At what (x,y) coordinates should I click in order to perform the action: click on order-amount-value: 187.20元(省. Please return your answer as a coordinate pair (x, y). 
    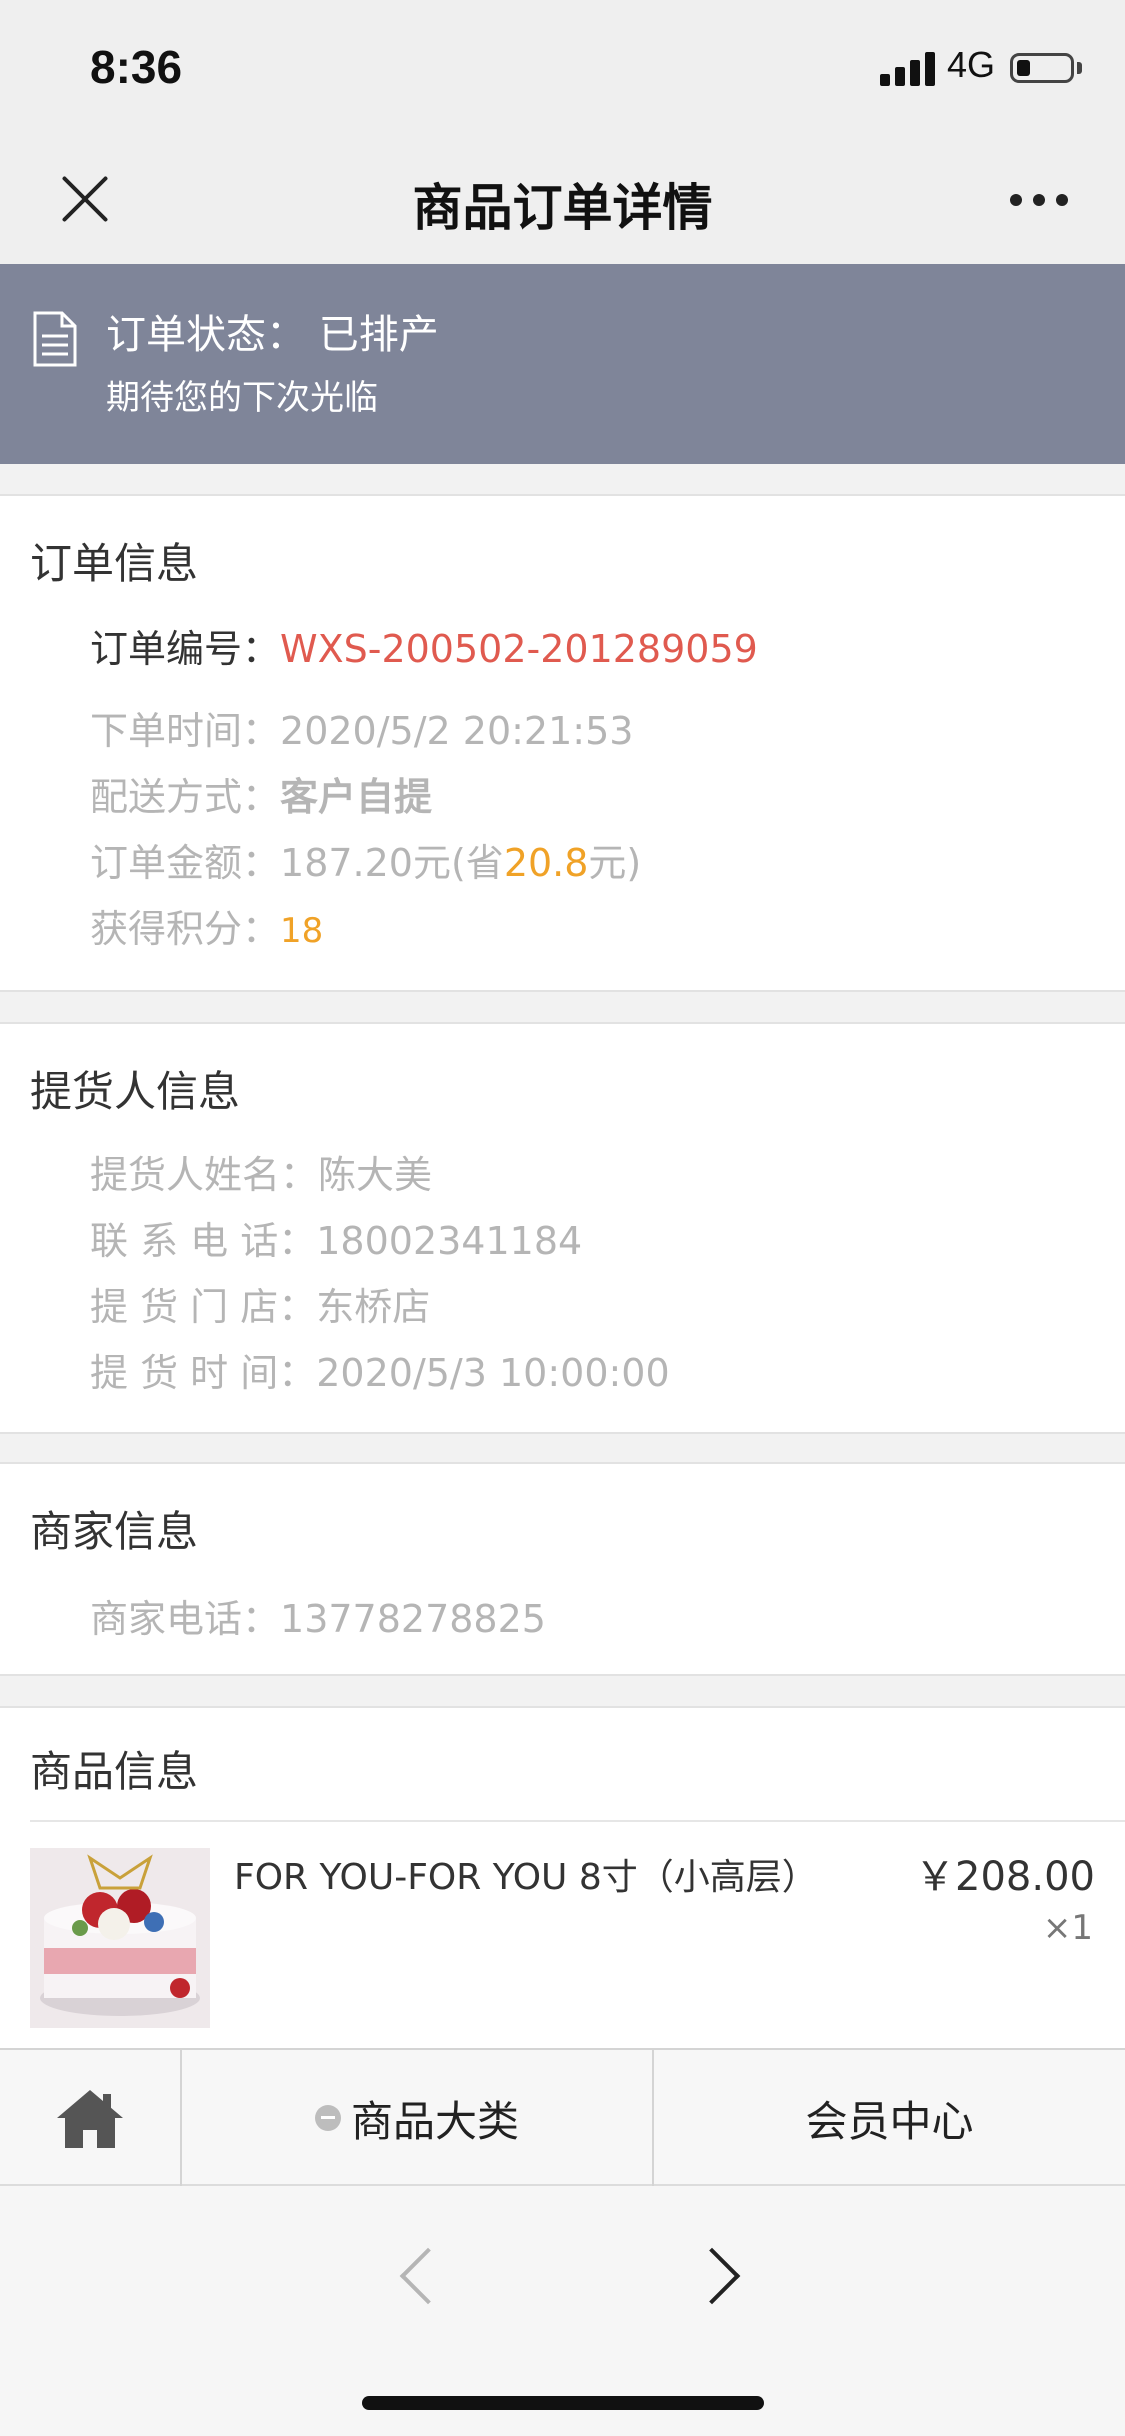
    Looking at the image, I should click on (392, 863).